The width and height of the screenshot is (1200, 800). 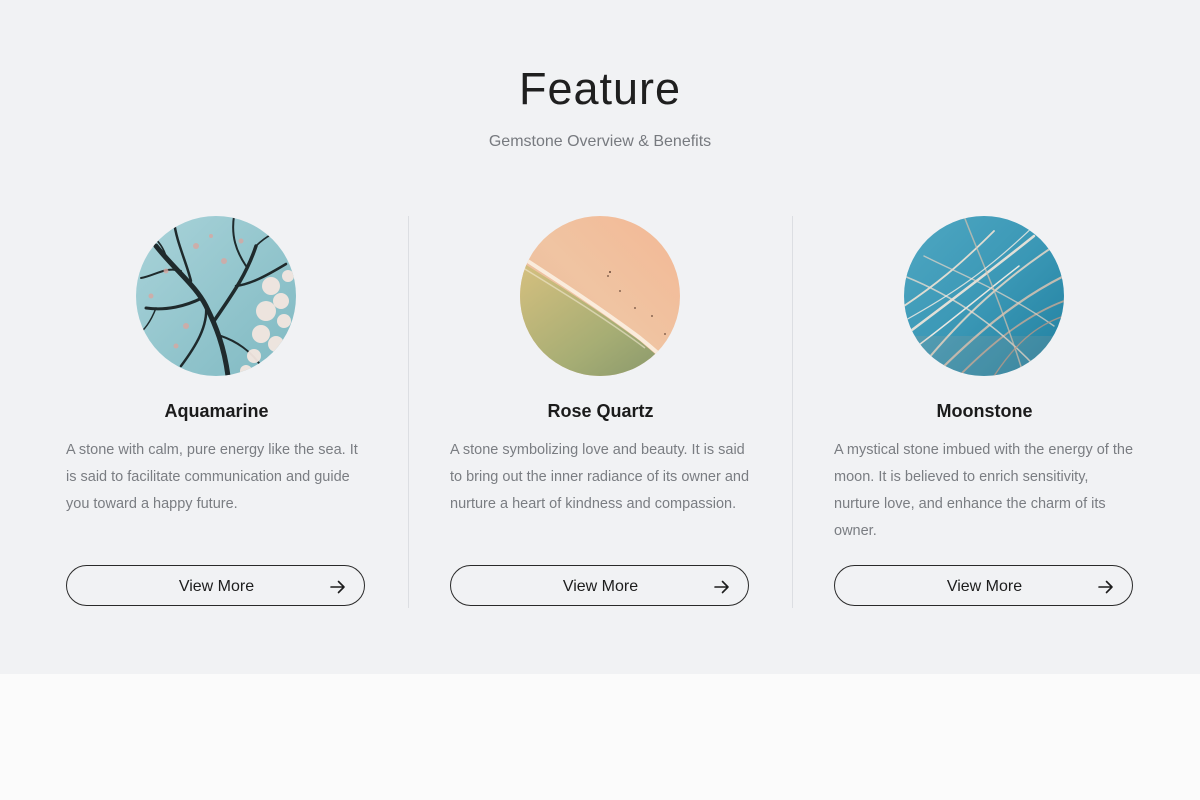 What do you see at coordinates (984, 296) in the screenshot?
I see `grass-blue-sky-image` at bounding box center [984, 296].